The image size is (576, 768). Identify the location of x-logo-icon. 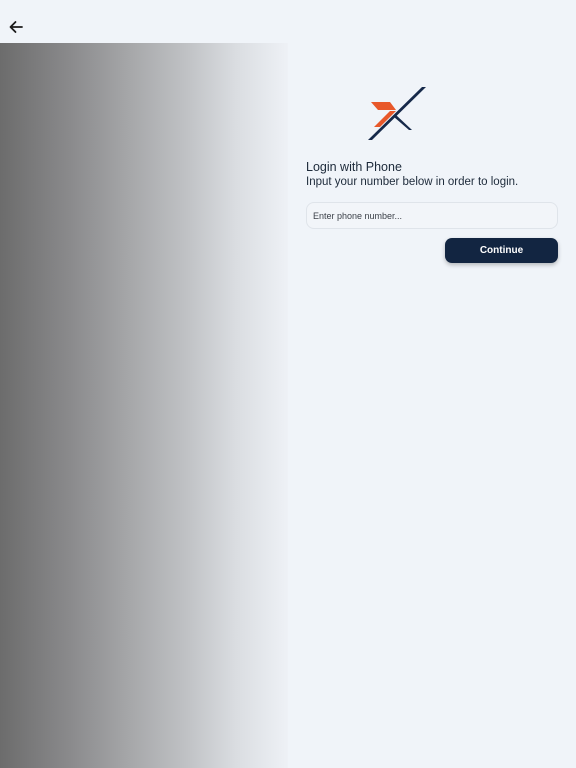
(397, 113).